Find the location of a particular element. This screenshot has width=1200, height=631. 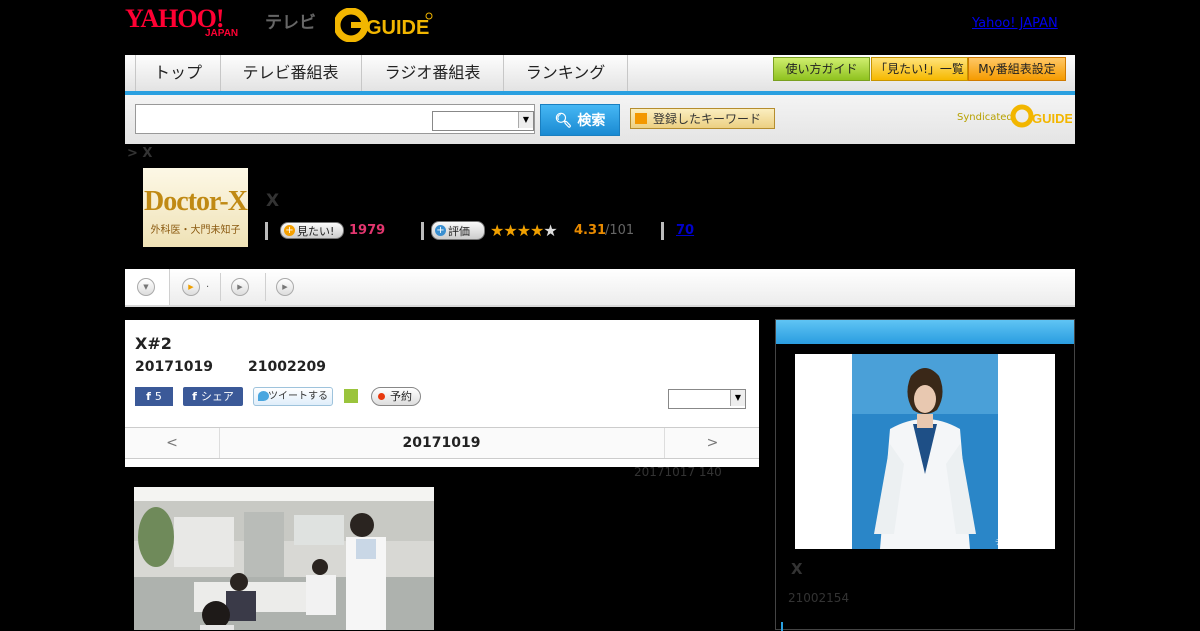

program-thumbnail: Doctor-X 外科医・大門未知子 is located at coordinates (195, 207).